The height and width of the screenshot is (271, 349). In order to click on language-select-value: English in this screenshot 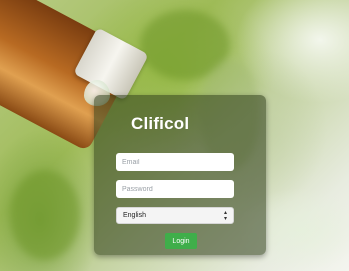, I will do `click(134, 215)`.